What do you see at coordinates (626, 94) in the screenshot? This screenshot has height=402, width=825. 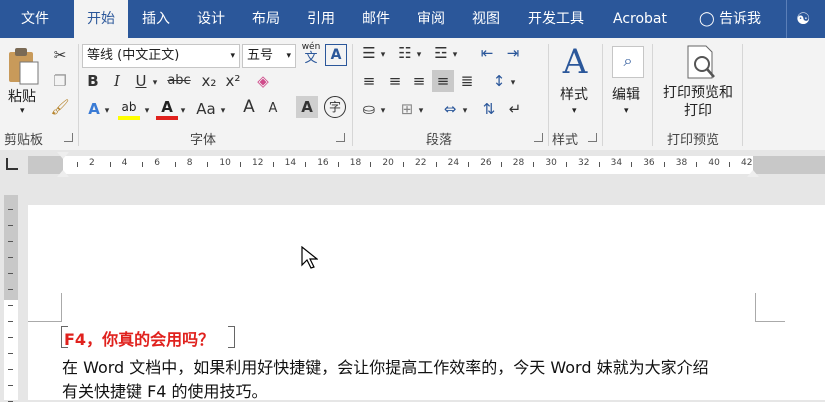 I see `editing-button-label: 编辑` at bounding box center [626, 94].